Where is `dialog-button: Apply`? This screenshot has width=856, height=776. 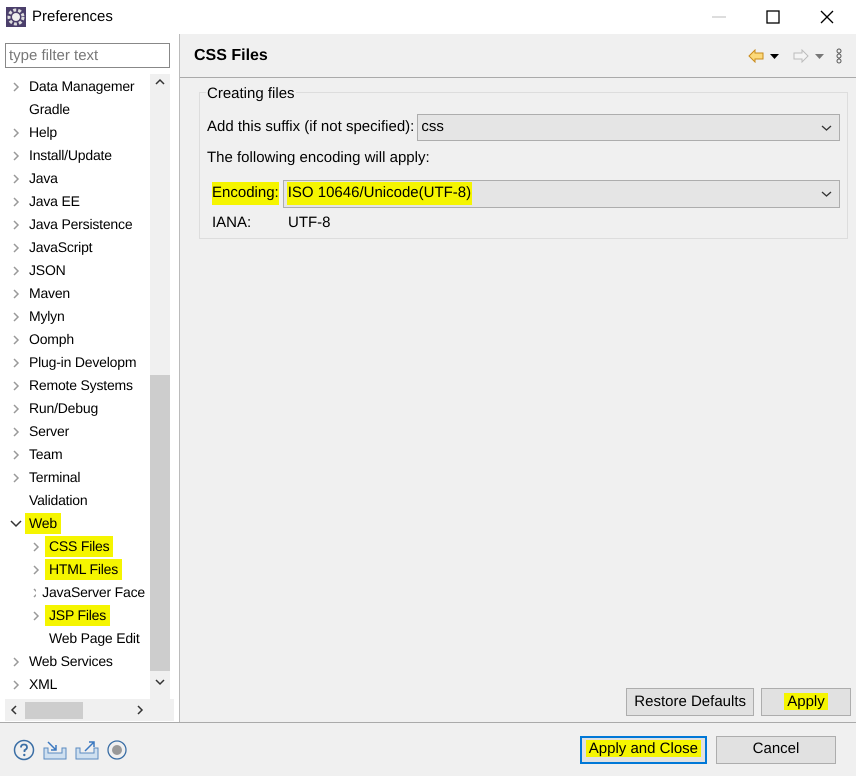
dialog-button: Apply is located at coordinates (806, 702).